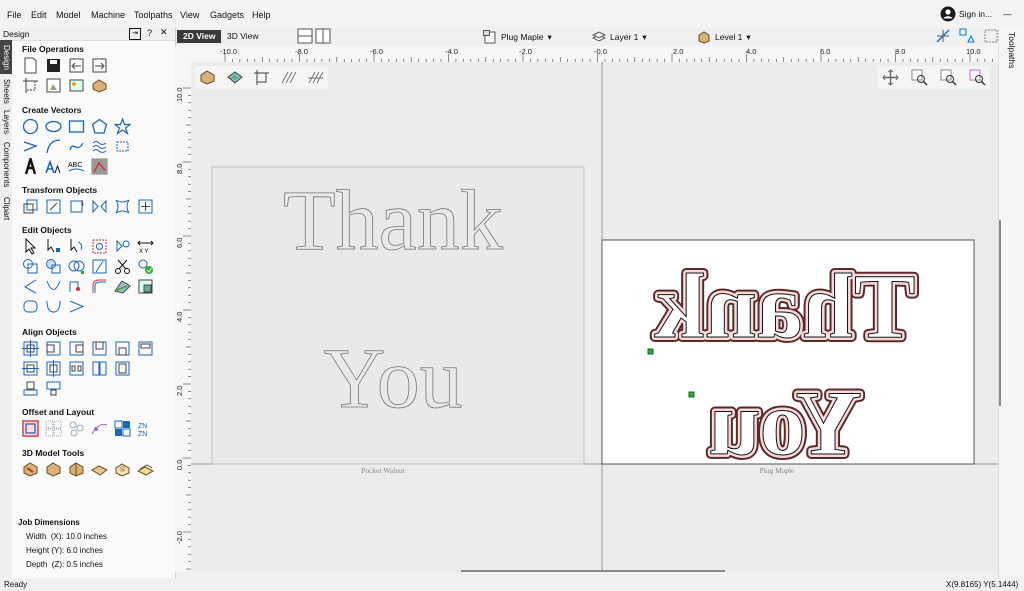 This screenshot has width=1024, height=591. What do you see at coordinates (99, 428) in the screenshot?
I see `copy-along-vector-icon` at bounding box center [99, 428].